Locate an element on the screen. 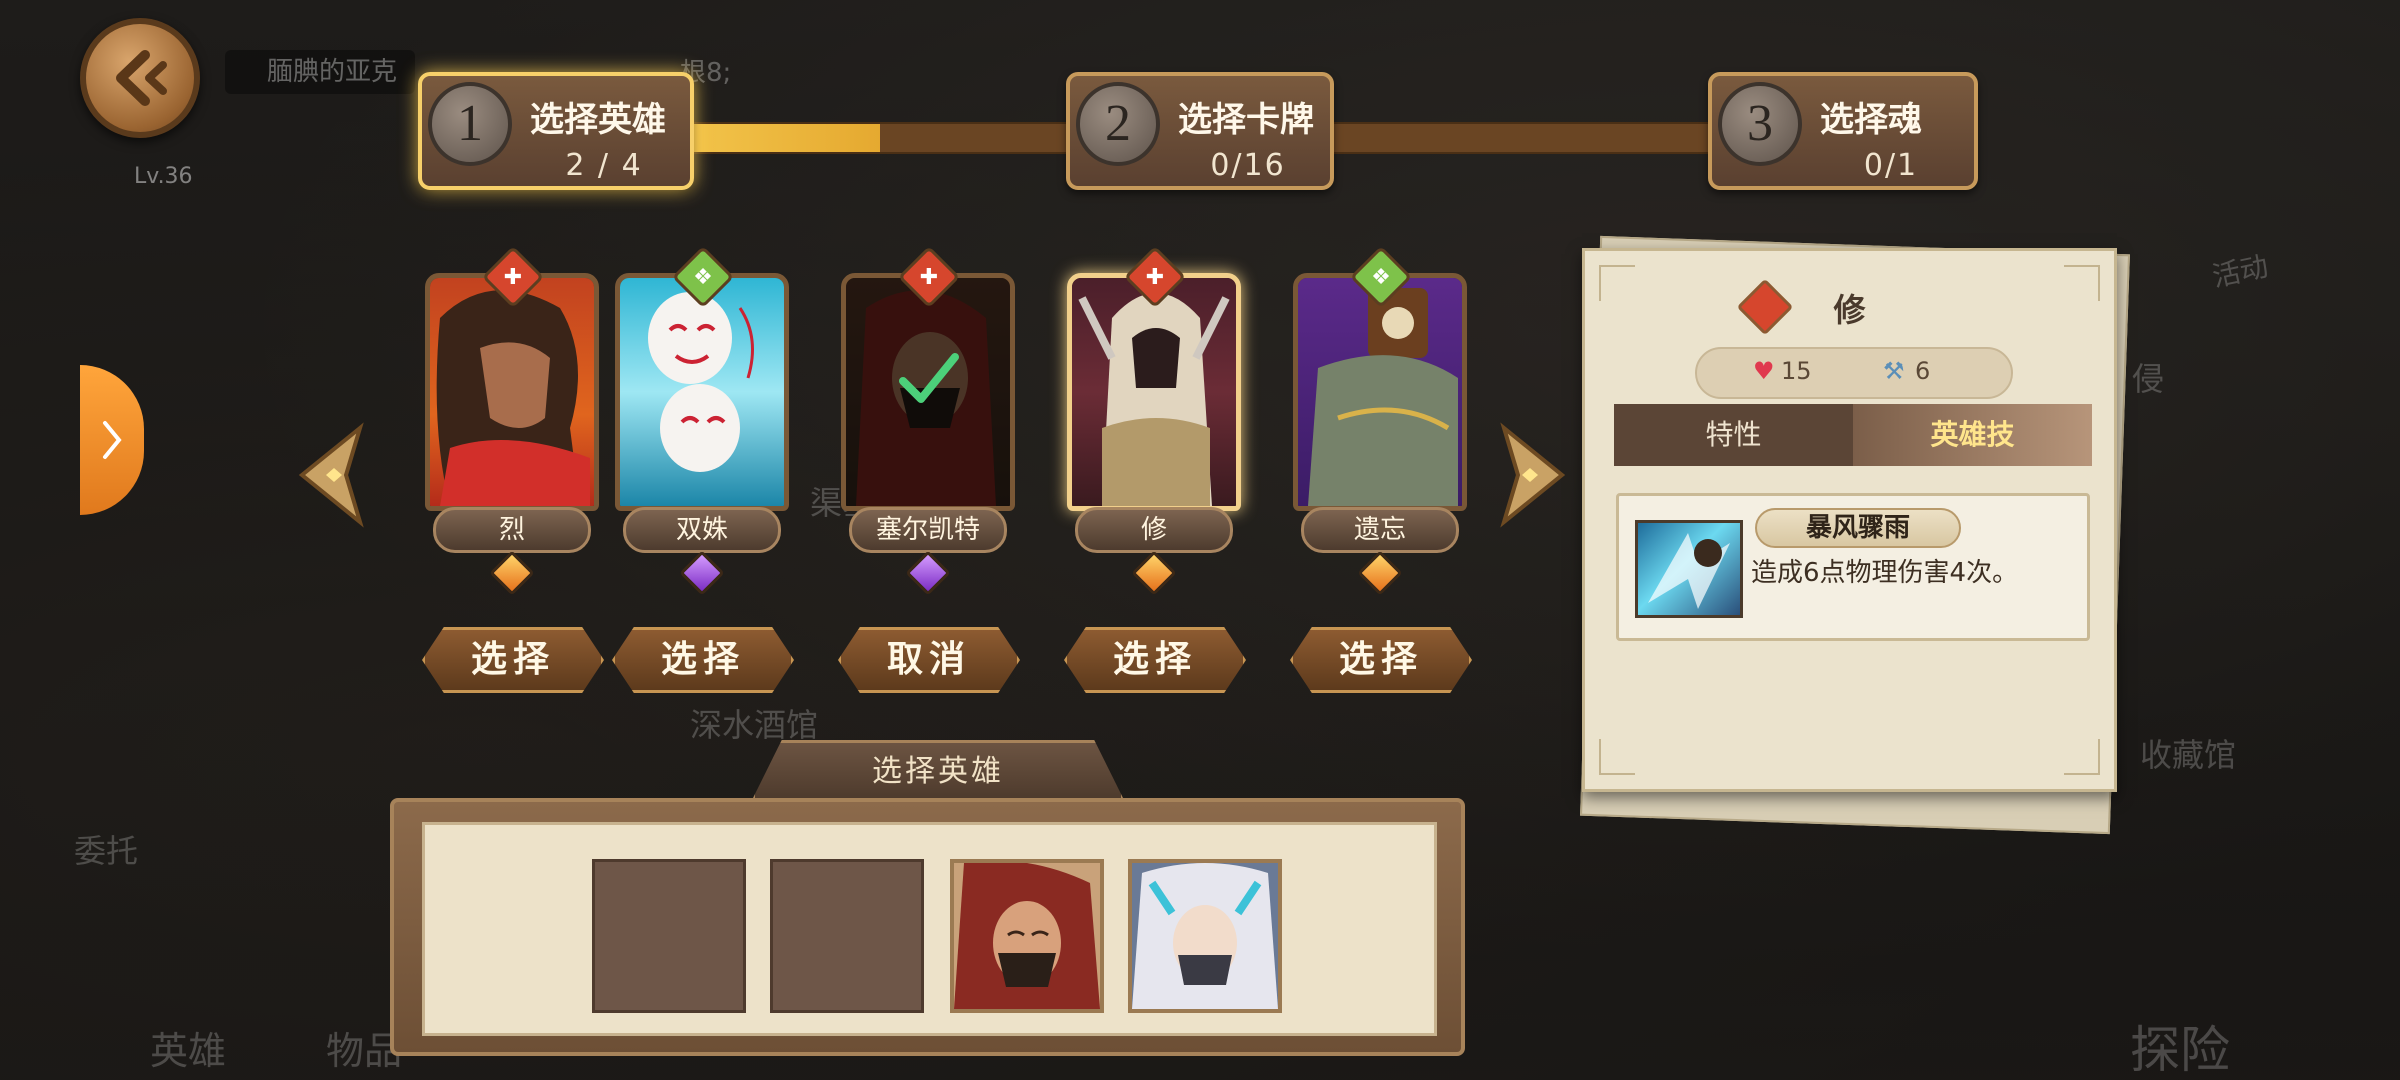  bg-label-collection: 收藏馆 is located at coordinates (2188, 755).